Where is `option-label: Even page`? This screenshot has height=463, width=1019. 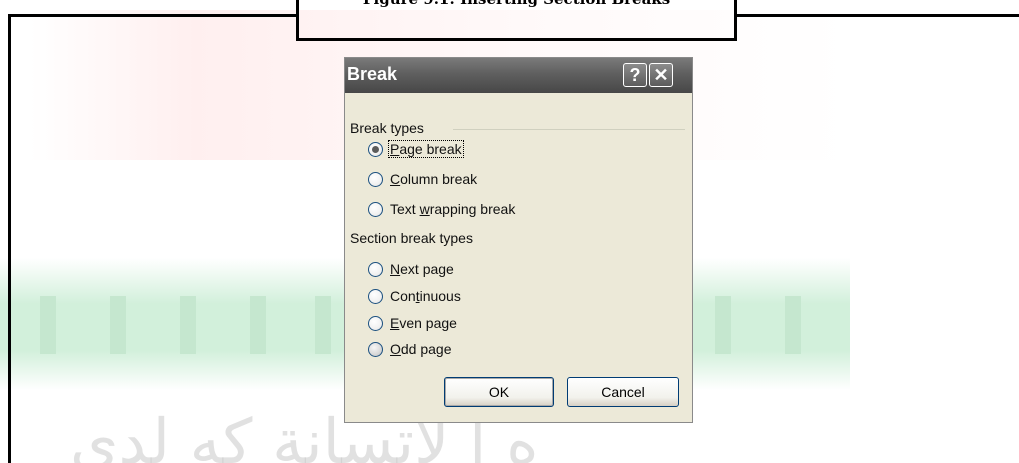
option-label: Even page is located at coordinates (423, 323).